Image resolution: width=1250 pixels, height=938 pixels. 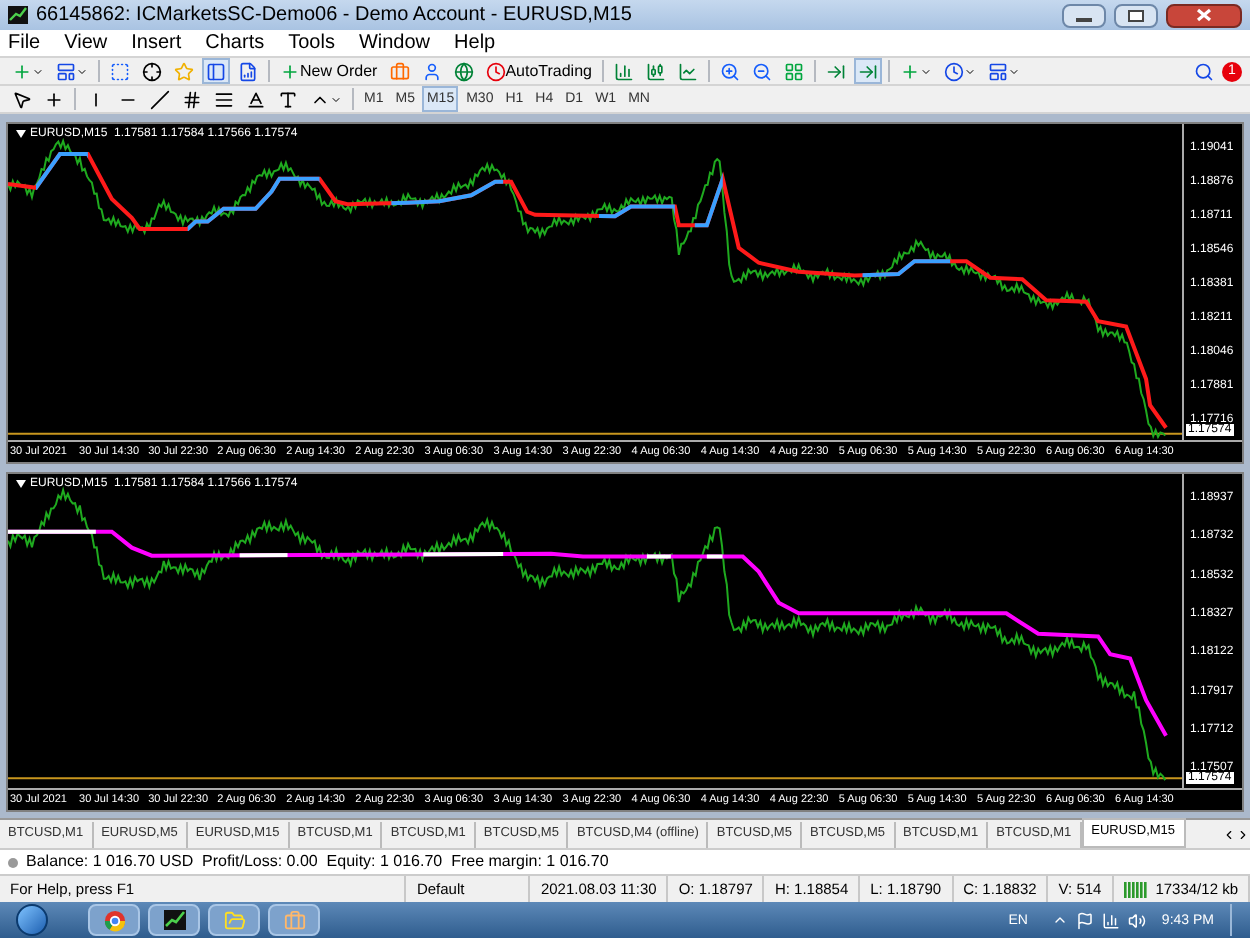 What do you see at coordinates (288, 99) in the screenshot?
I see `text-label-icon` at bounding box center [288, 99].